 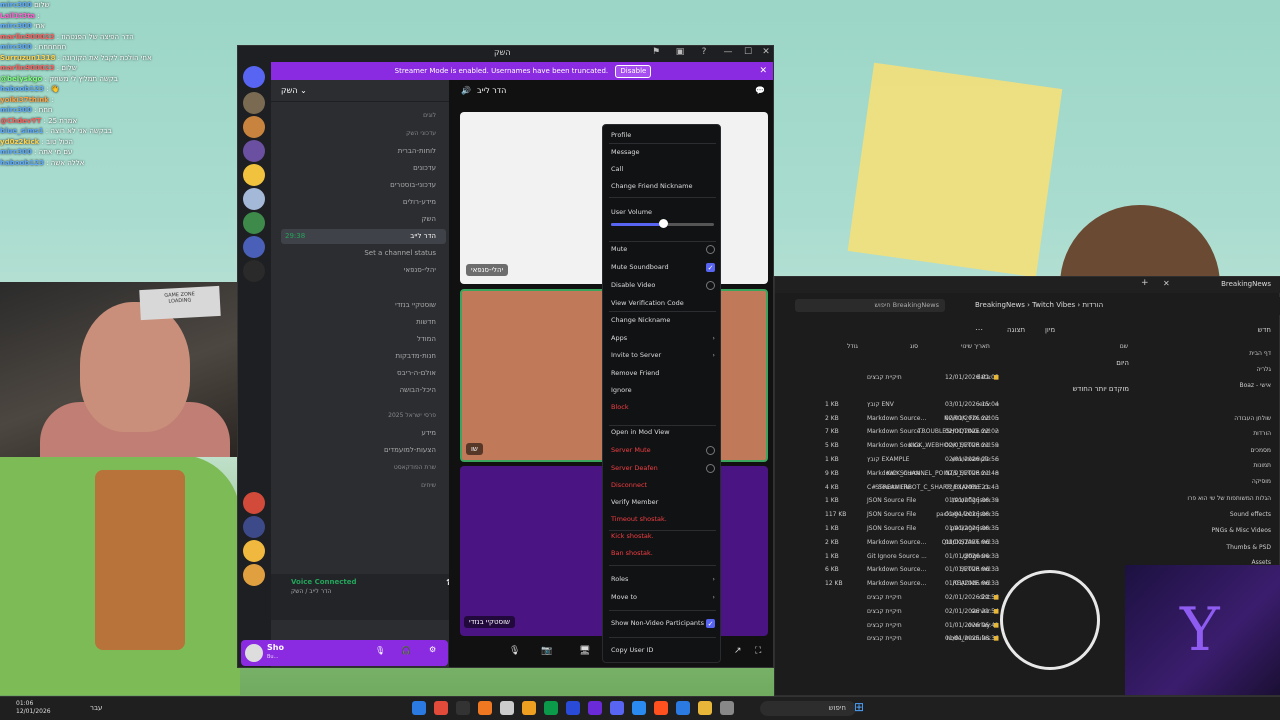 I want to click on menu-item-block: Block, so click(x=664, y=407).